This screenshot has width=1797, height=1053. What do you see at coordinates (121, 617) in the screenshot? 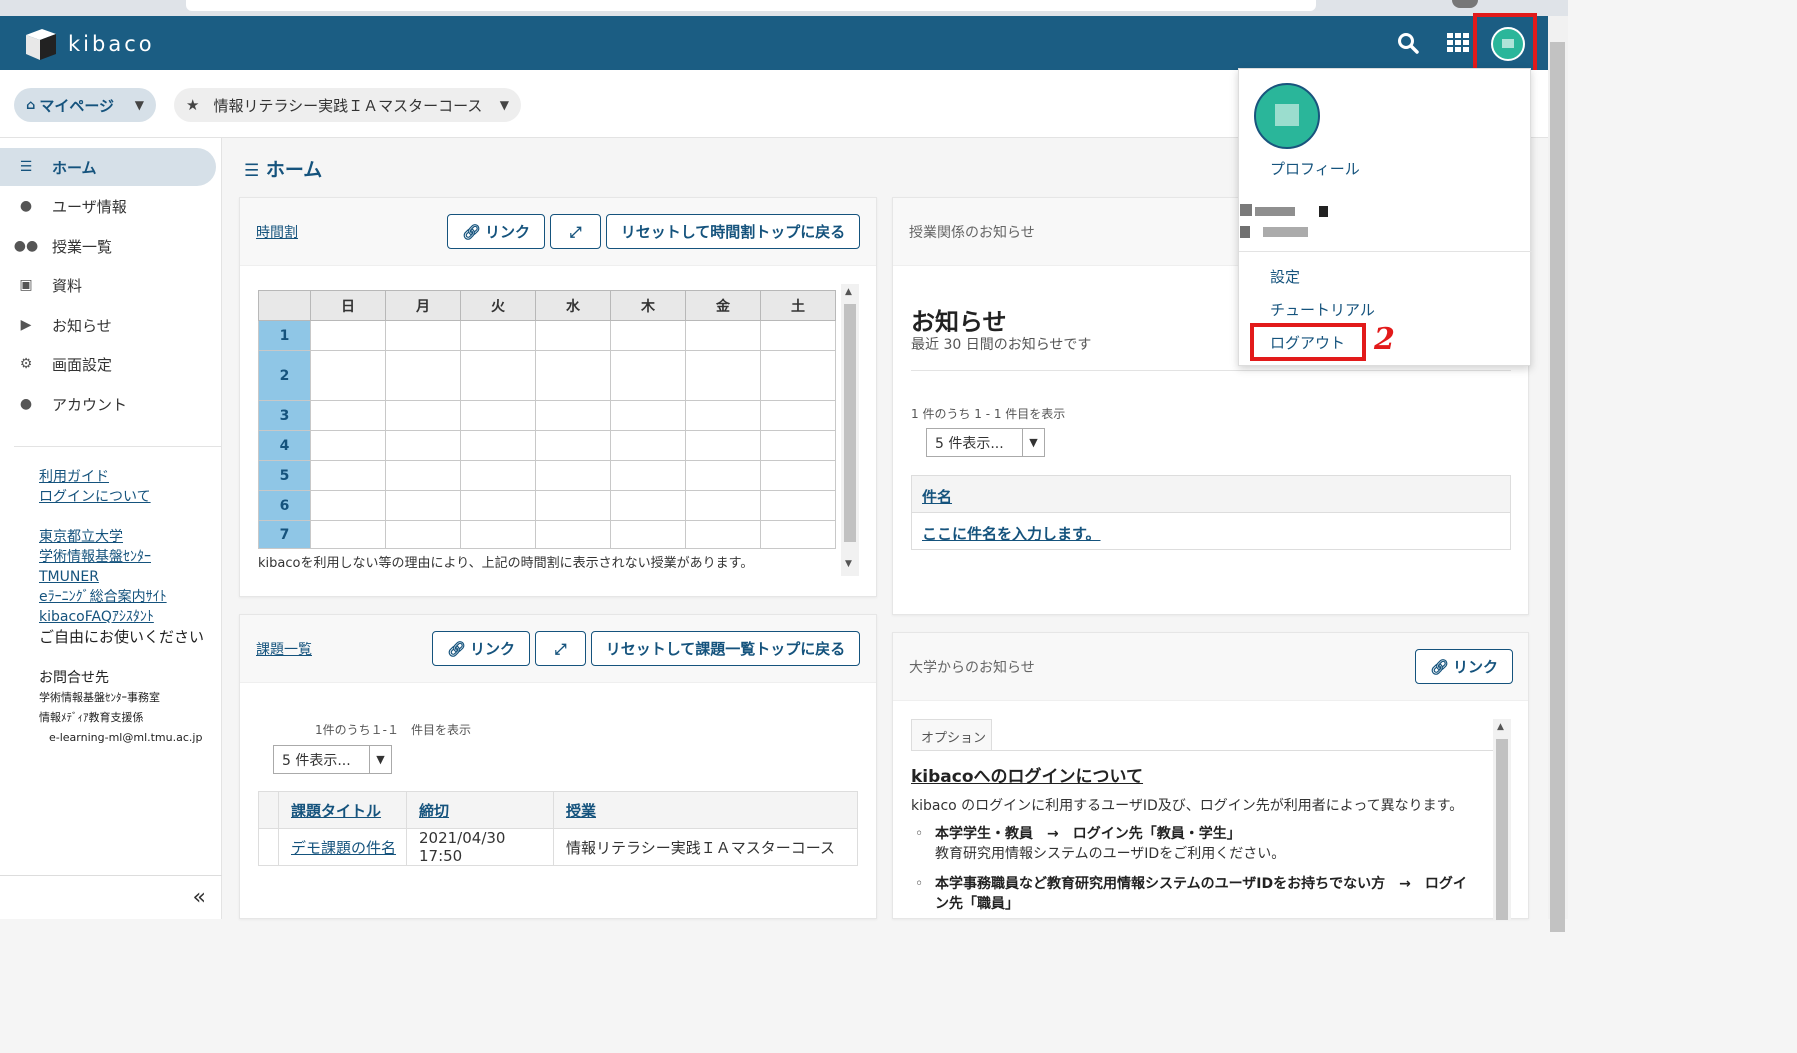
I see `faq-assistant-link: kibacoFAQｱｼｽﾀﾝﾄ` at bounding box center [121, 617].